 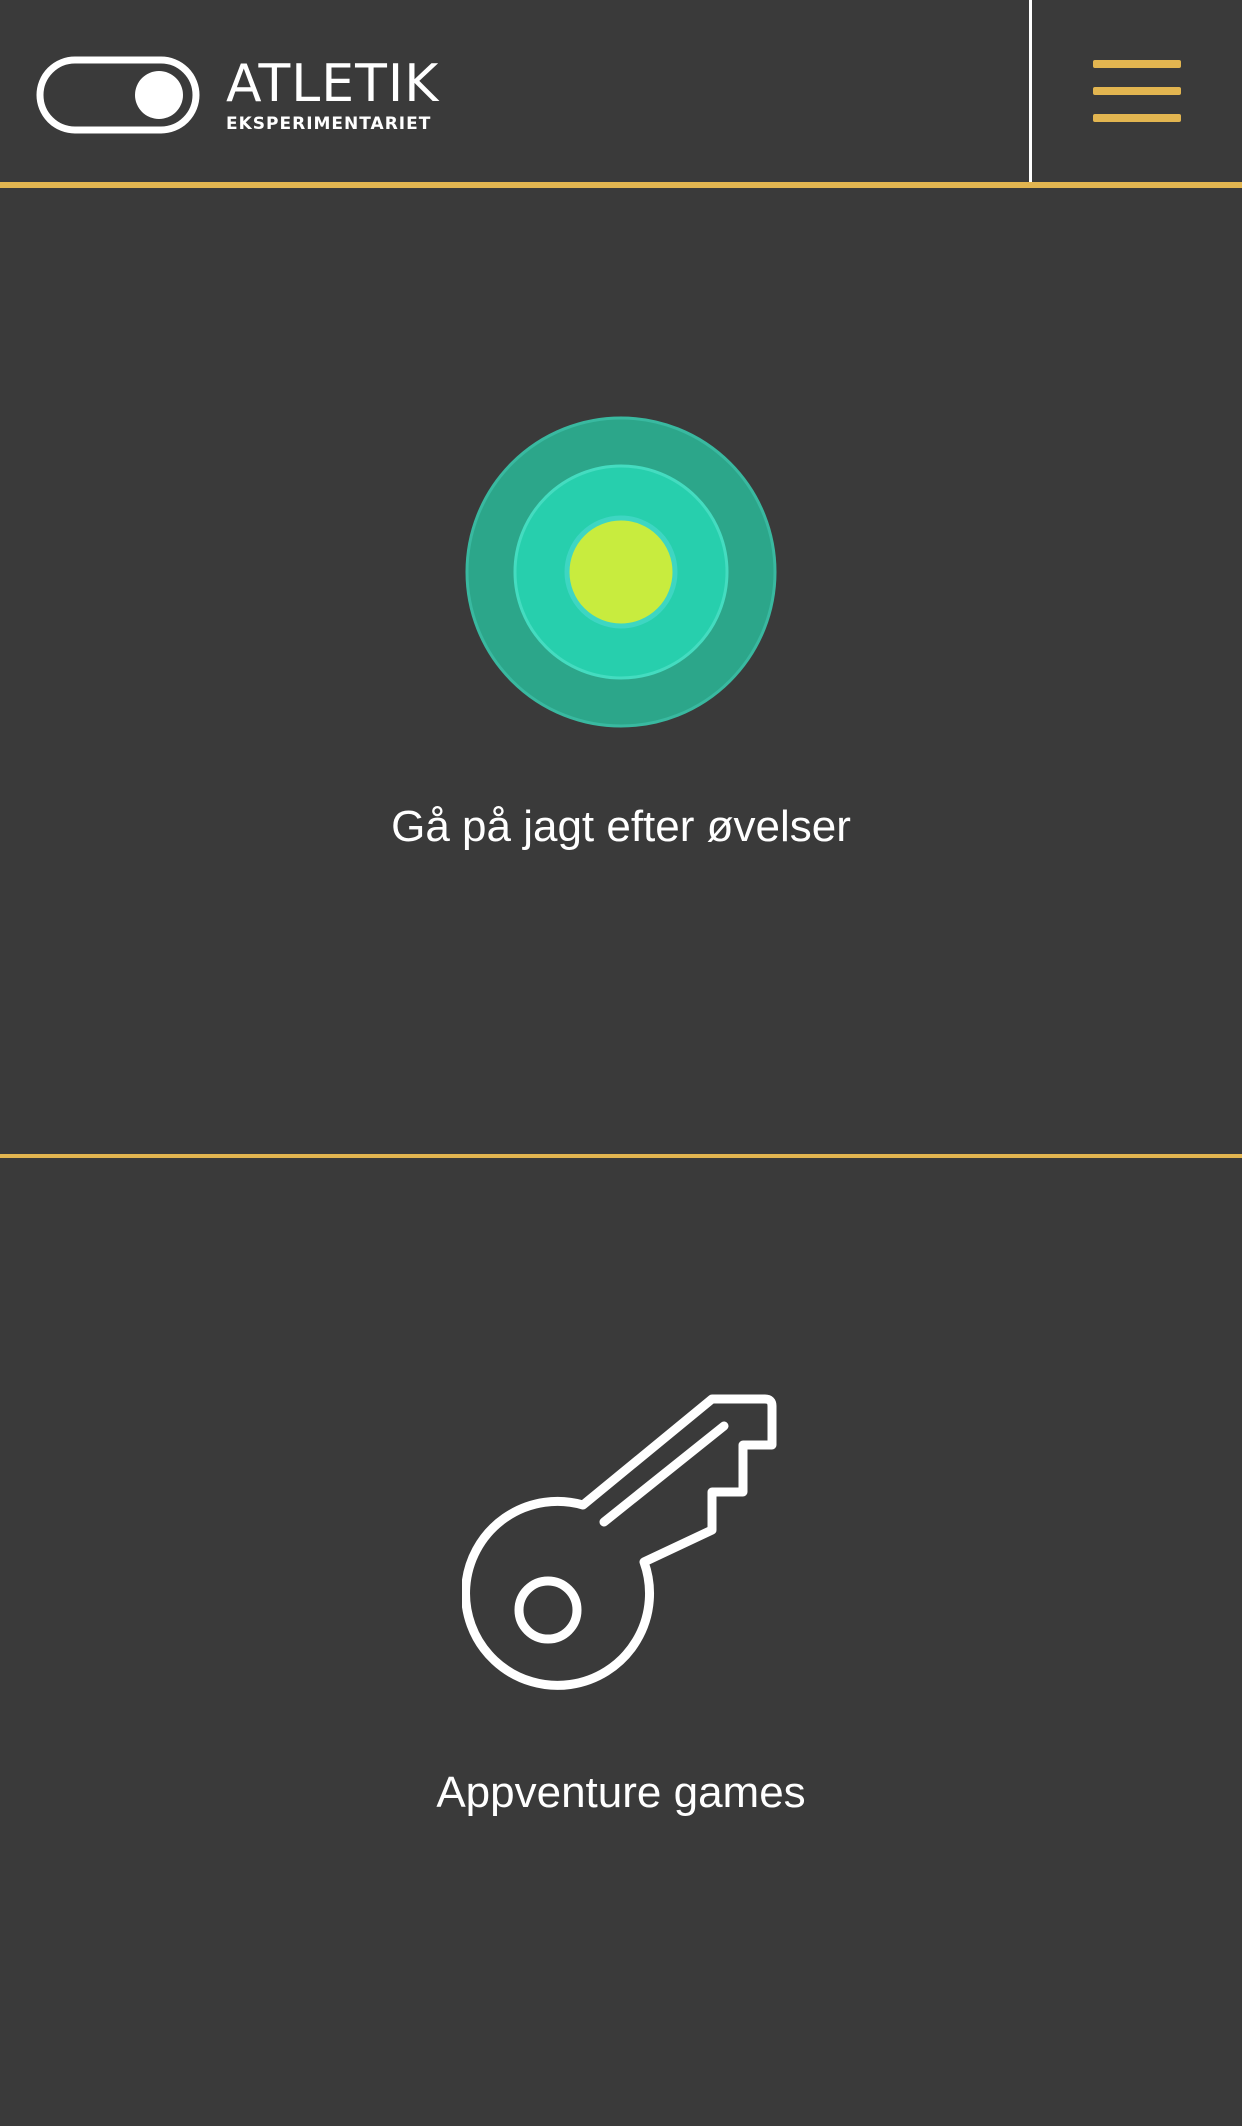 What do you see at coordinates (333, 83) in the screenshot?
I see `logo-title: ATLETIK` at bounding box center [333, 83].